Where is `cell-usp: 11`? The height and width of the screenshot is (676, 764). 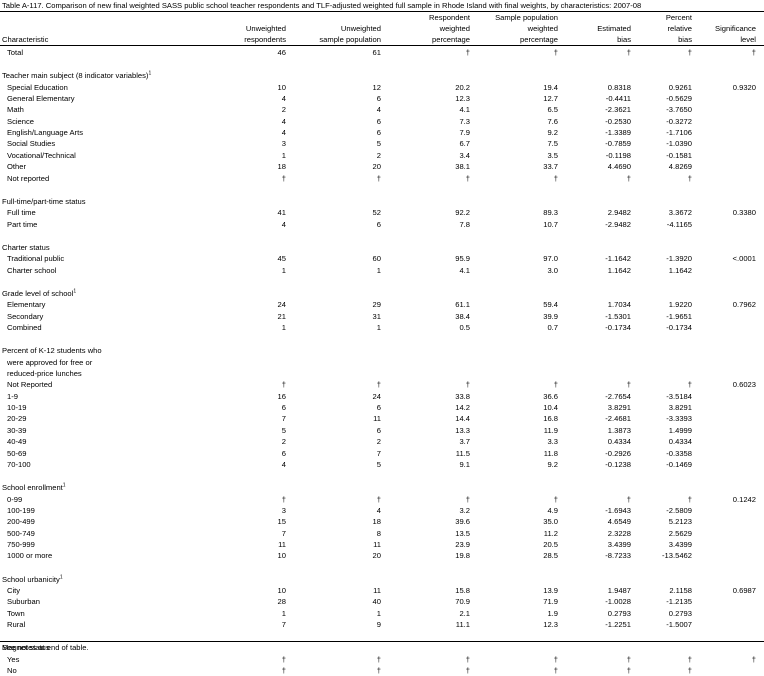 cell-usp: 11 is located at coordinates (377, 419).